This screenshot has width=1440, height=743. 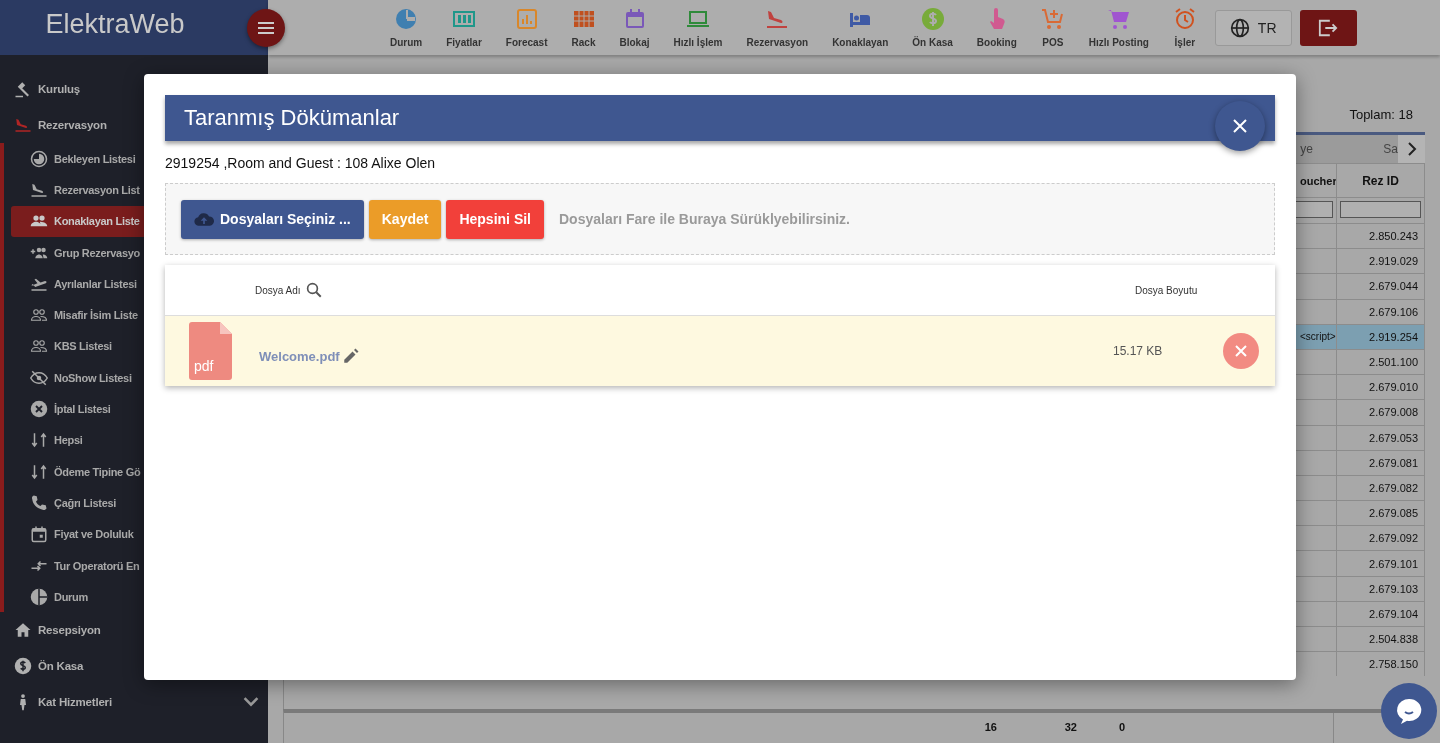 What do you see at coordinates (1381, 563) in the screenshot?
I see `table-cell: 2.679.101` at bounding box center [1381, 563].